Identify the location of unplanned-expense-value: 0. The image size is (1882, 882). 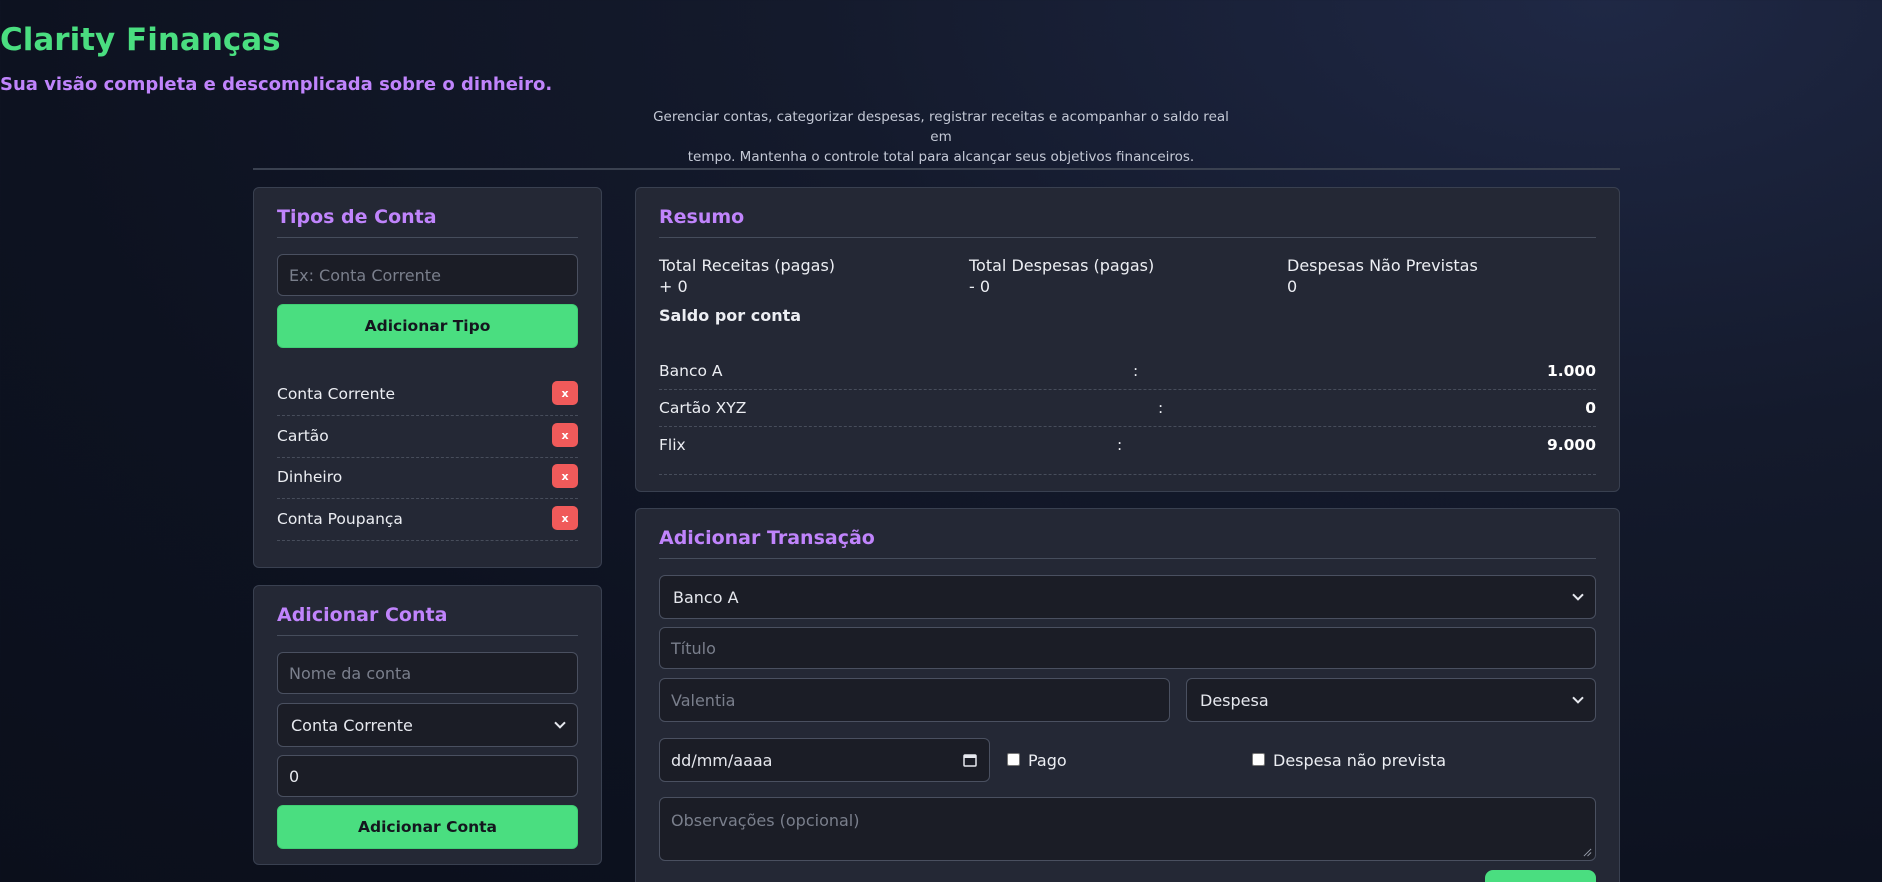
(1292, 286).